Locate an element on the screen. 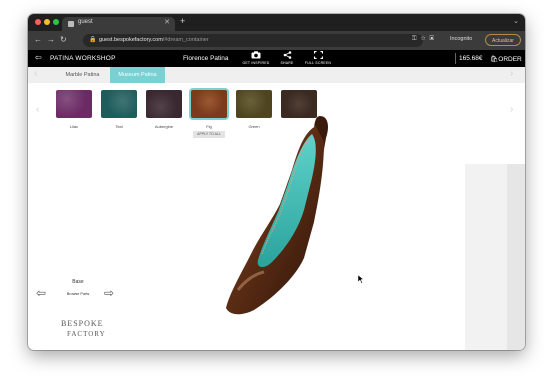  close-window-button is located at coordinates (38, 22).